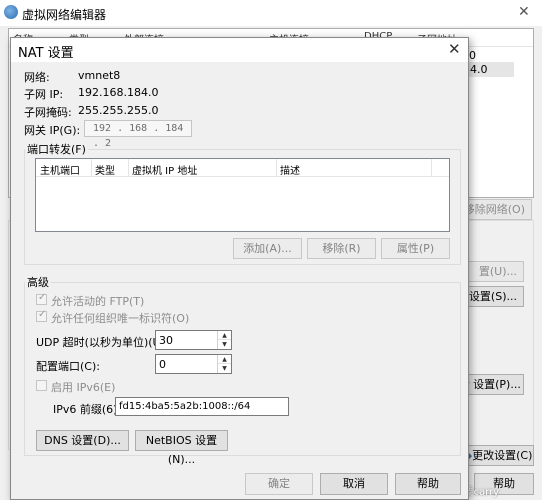 Image resolution: width=542 pixels, height=500 pixels. Describe the element at coordinates (83, 387) in the screenshot. I see `enable-ipv6-label: 启用 IPv6(E)` at that location.